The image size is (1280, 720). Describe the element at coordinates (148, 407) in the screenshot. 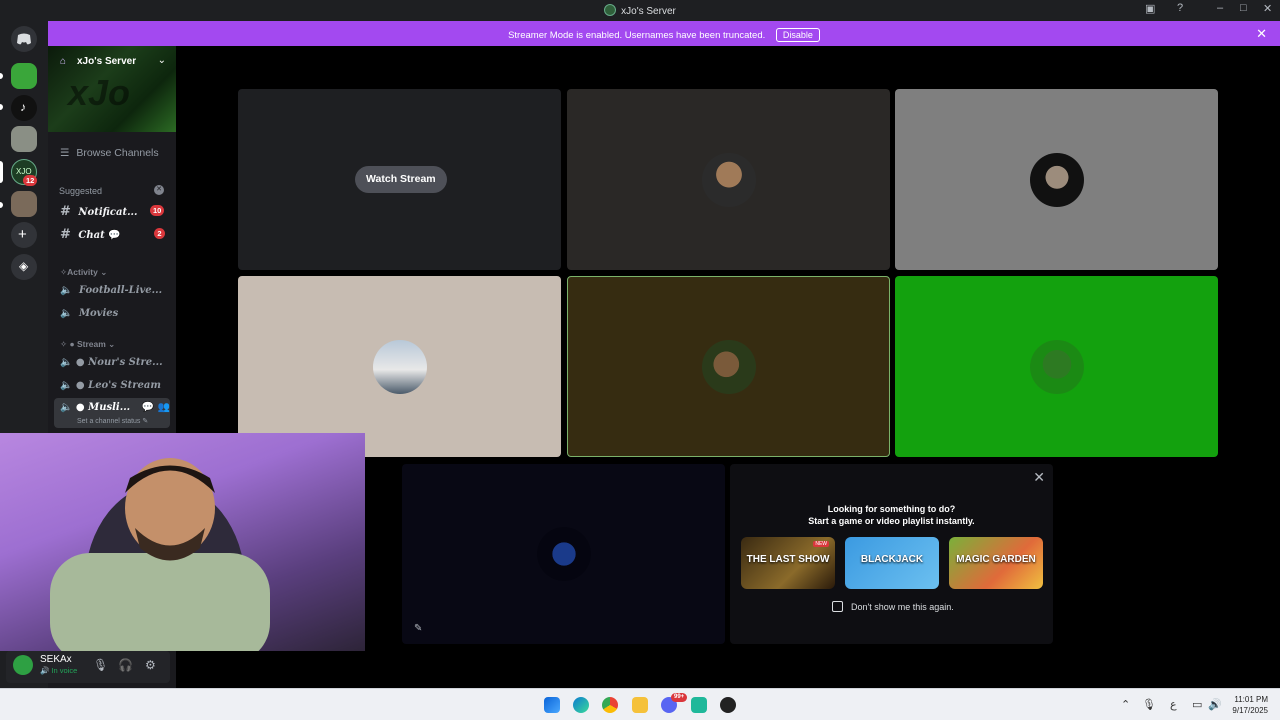

I see `chat-icon: 💬` at that location.